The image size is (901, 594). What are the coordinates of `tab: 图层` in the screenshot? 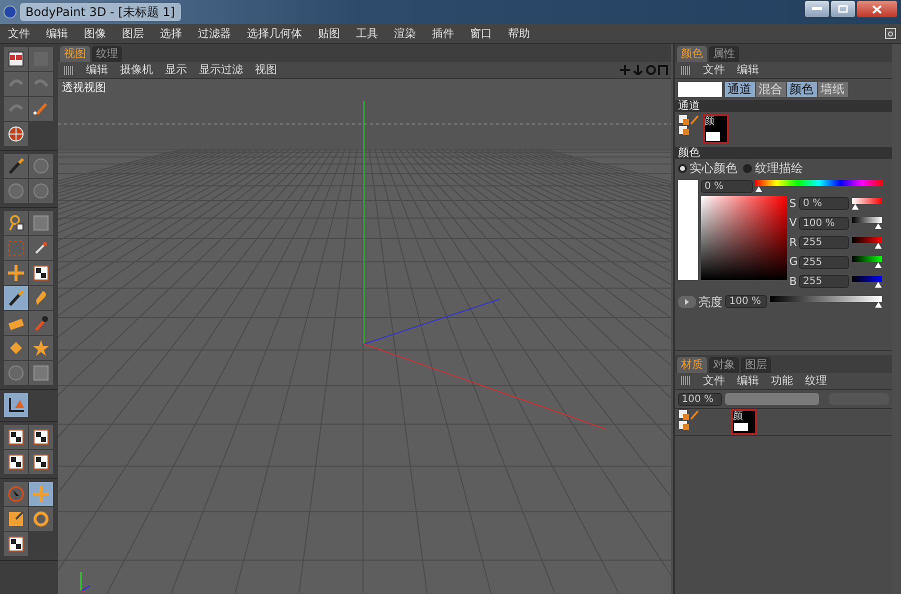 It's located at (756, 364).